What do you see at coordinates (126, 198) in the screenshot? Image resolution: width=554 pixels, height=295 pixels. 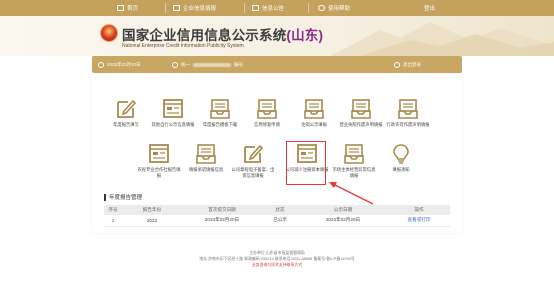 I see `section-title-text: 年度报告管理` at bounding box center [126, 198].